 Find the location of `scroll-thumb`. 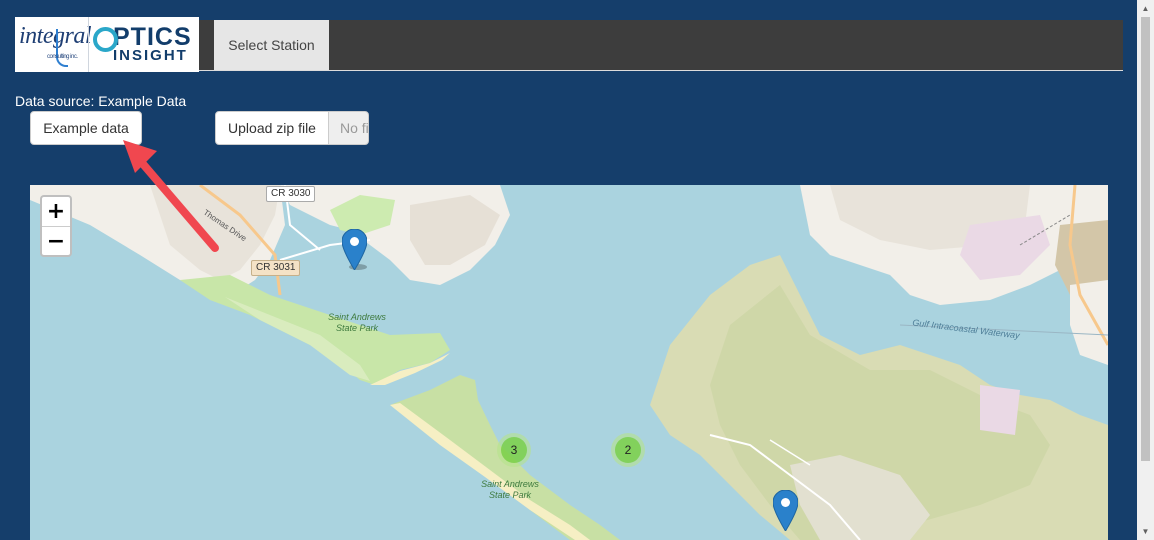

scroll-thumb is located at coordinates (1145, 239).